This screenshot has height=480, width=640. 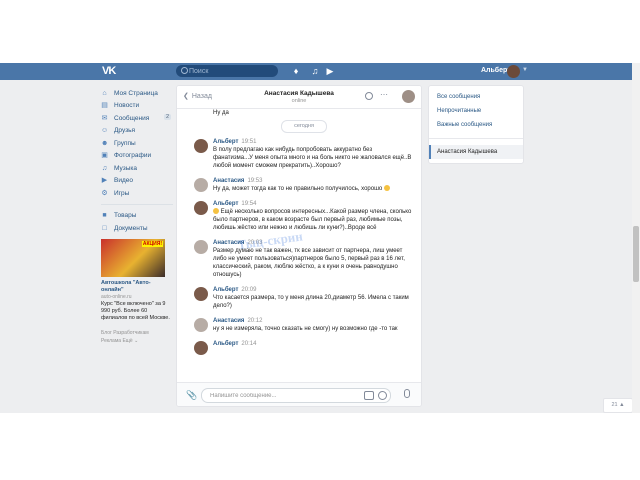 I want to click on more-icon: ⋯, so click(x=384, y=95).